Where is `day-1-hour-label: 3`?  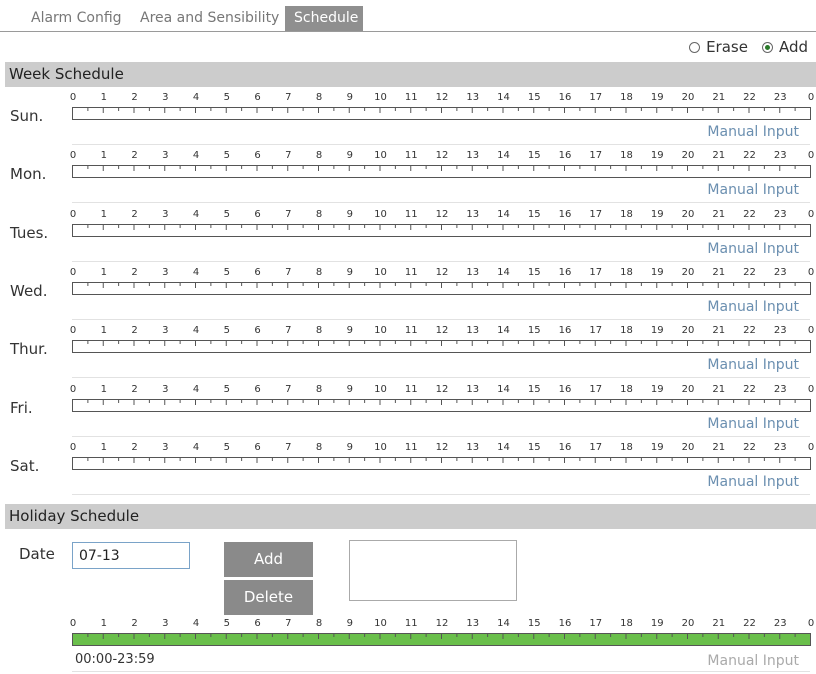
day-1-hour-label: 3 is located at coordinates (165, 155).